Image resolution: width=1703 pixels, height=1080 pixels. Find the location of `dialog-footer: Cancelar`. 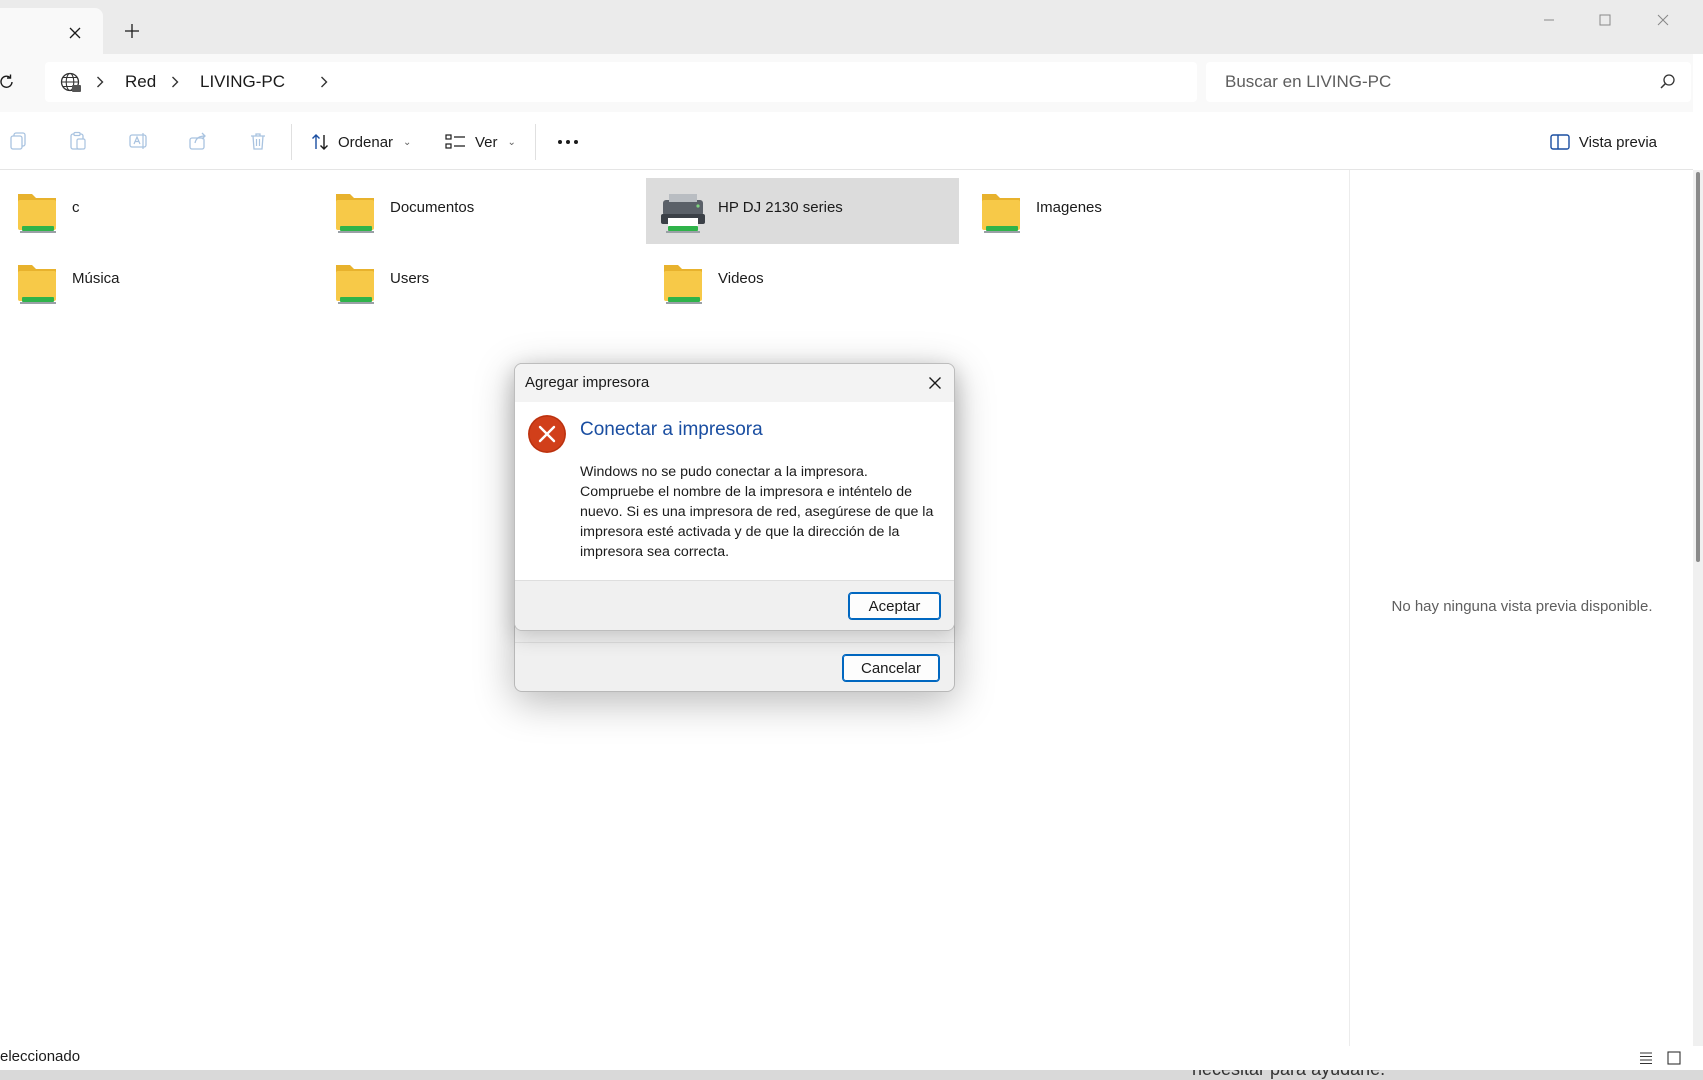

dialog-footer: Cancelar is located at coordinates (734, 666).